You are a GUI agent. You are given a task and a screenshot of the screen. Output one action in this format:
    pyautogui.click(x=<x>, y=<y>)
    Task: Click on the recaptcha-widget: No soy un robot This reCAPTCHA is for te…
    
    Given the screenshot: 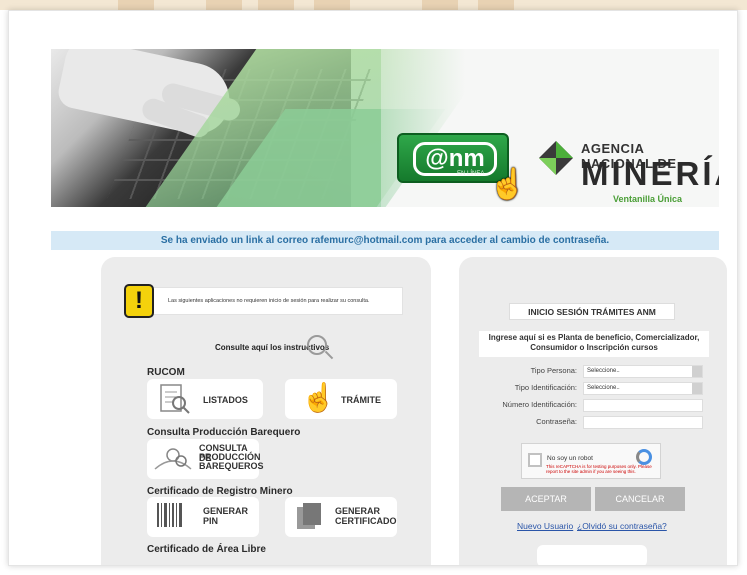 What is the action you would take?
    pyautogui.click(x=591, y=461)
    